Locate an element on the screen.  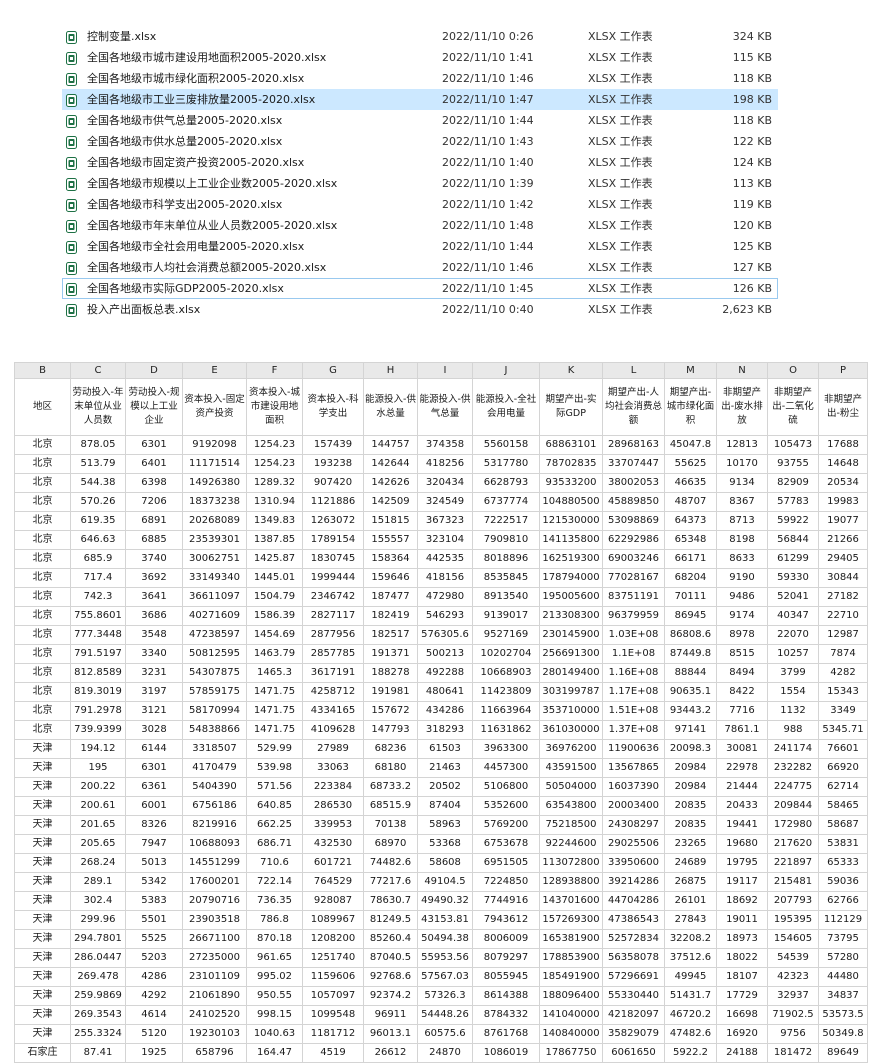
value-cell: 60575.6 is located at coordinates (445, 1034).